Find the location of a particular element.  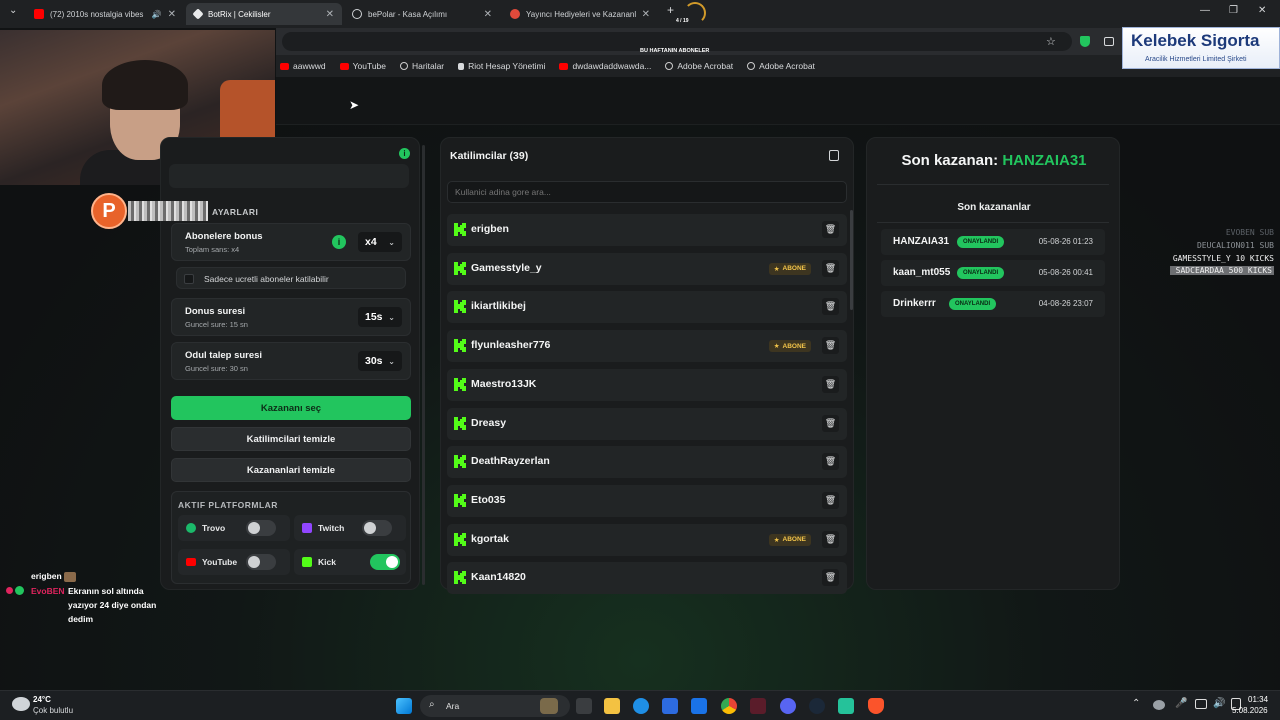

file-explorer-icon is located at coordinates (612, 706).